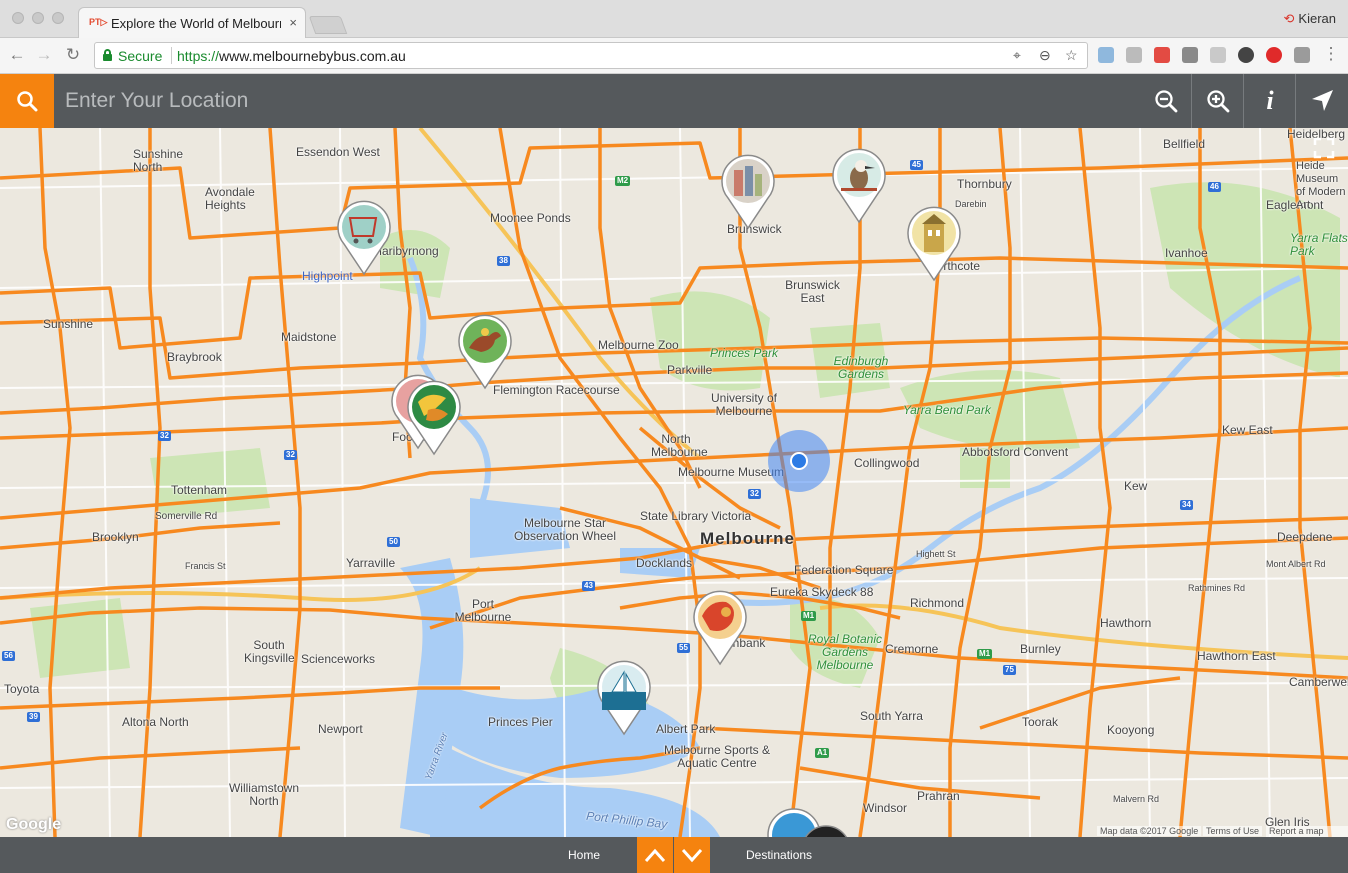  Describe the element at coordinates (1324, 148) in the screenshot. I see `fullscreen-icon` at that location.